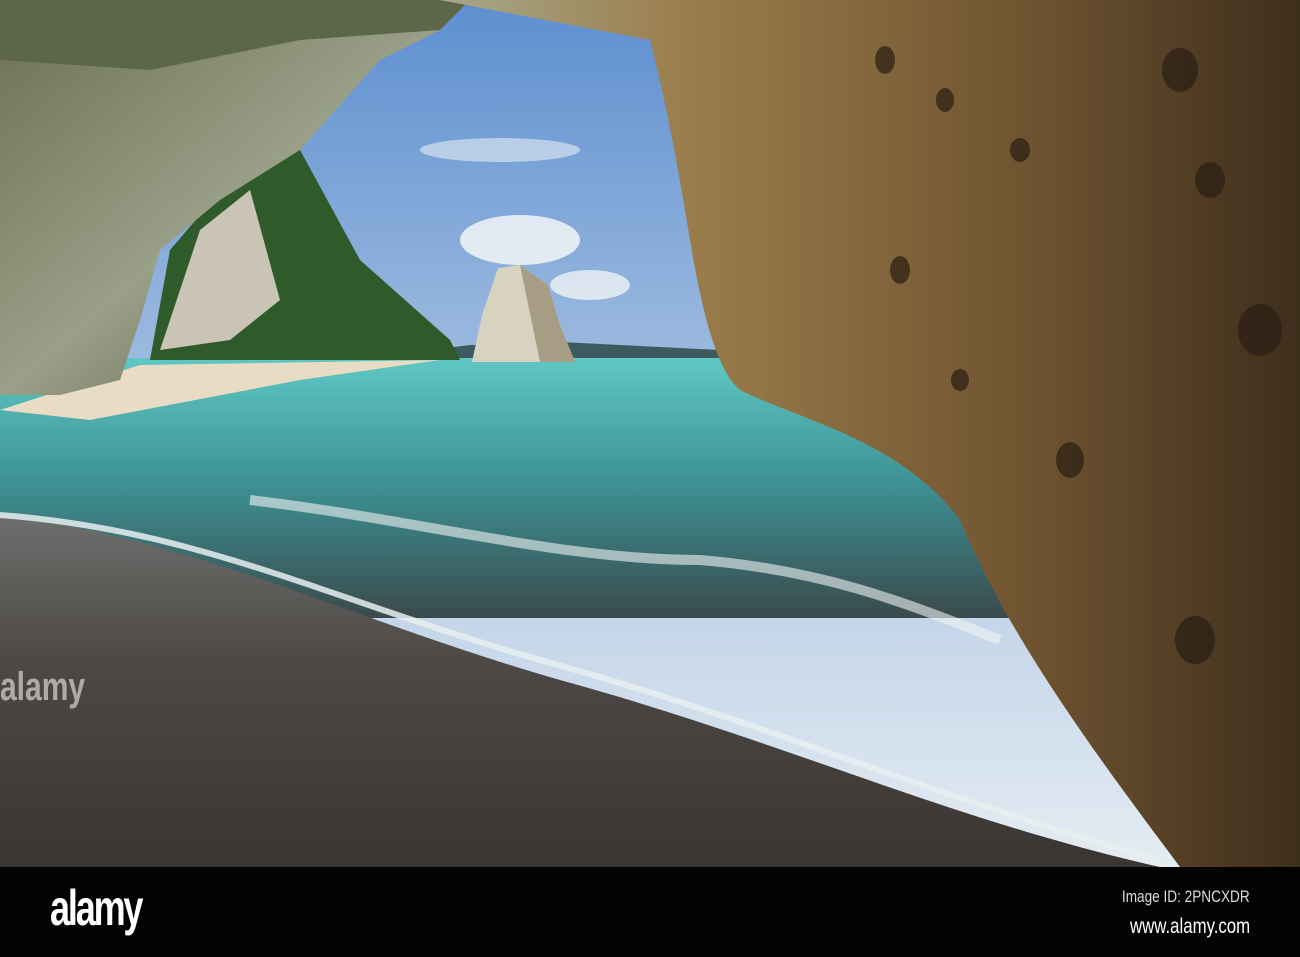 This screenshot has height=957, width=1300. What do you see at coordinates (96, 908) in the screenshot?
I see `alamy-logo: alamy` at bounding box center [96, 908].